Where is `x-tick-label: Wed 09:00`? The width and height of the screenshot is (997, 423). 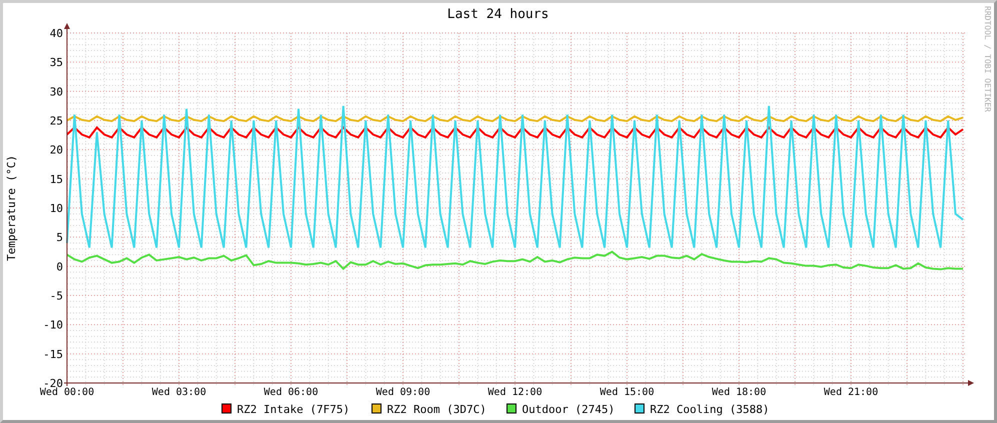 x-tick-label: Wed 09:00 is located at coordinates (403, 392).